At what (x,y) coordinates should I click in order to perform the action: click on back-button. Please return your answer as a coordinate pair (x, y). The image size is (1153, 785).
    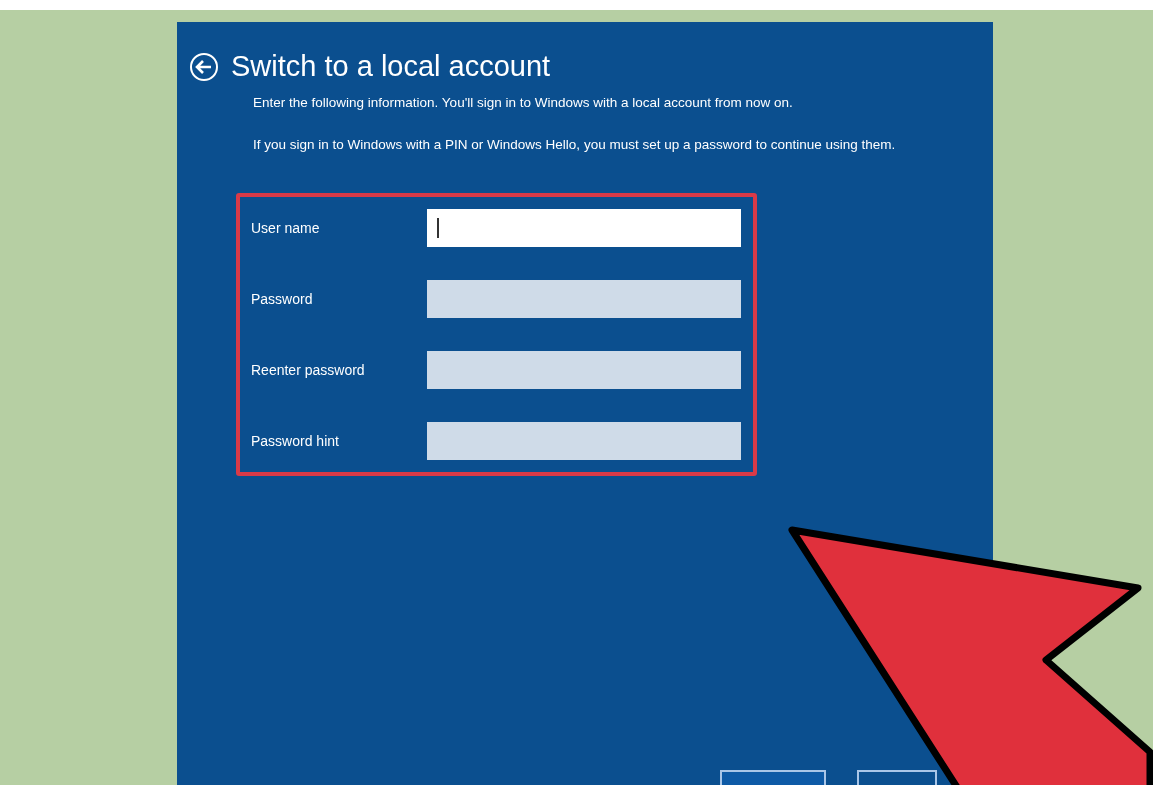
    Looking at the image, I should click on (204, 66).